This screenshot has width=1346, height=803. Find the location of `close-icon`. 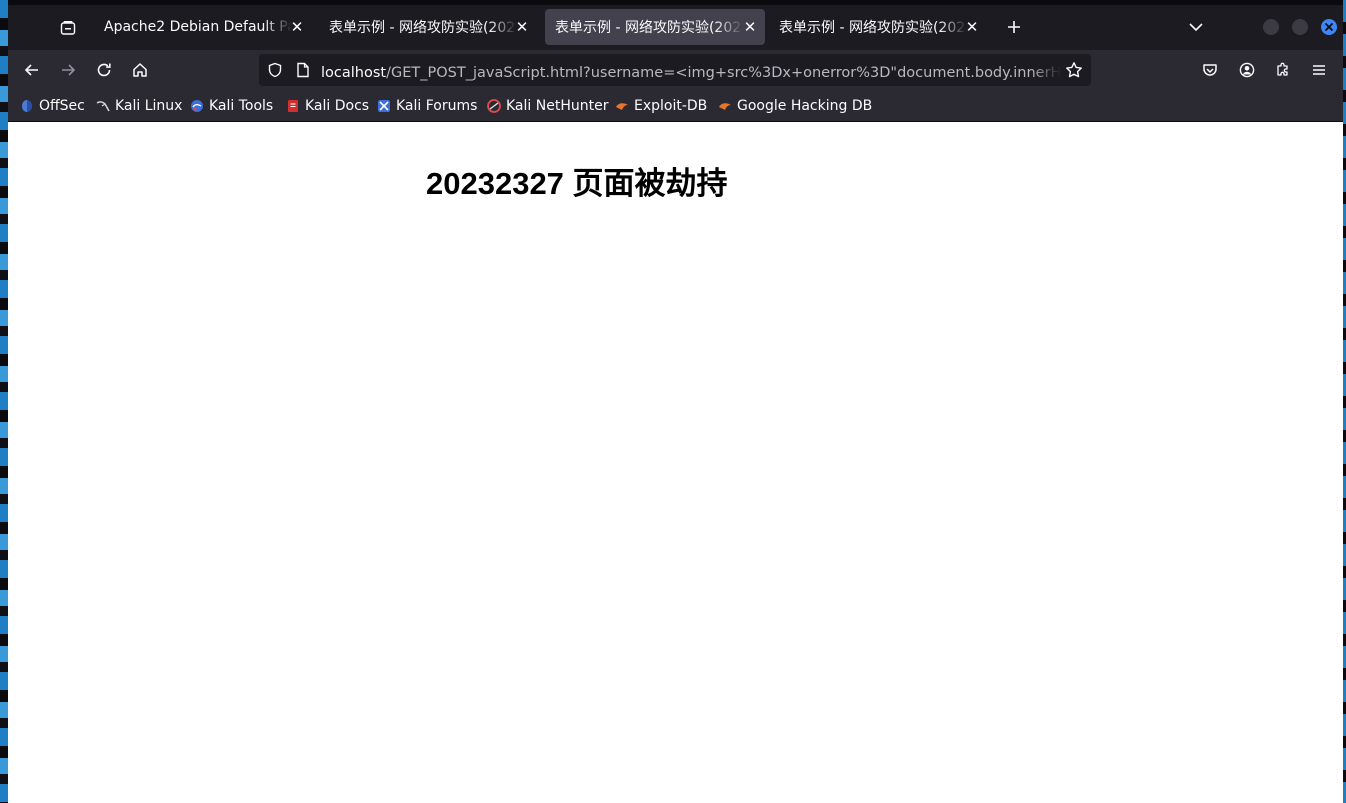

close-icon is located at coordinates (1329, 27).